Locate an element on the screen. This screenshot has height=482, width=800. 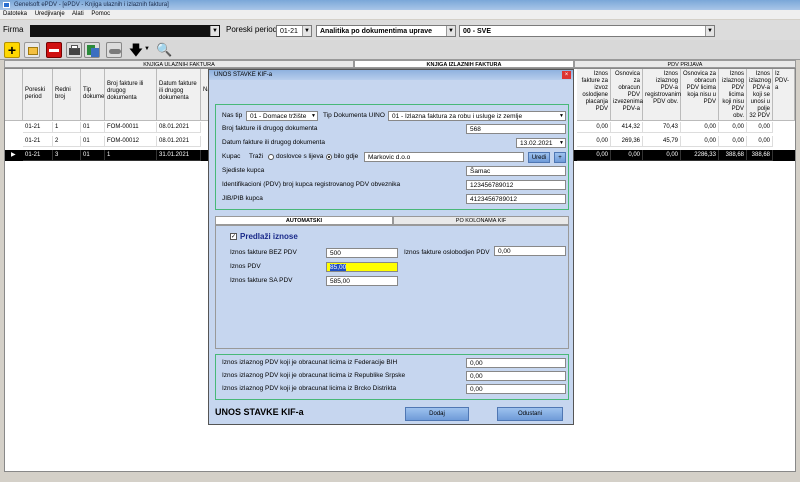
col-header: Broj fakture ili drugog dokumenta is located at coordinates (131, 95).